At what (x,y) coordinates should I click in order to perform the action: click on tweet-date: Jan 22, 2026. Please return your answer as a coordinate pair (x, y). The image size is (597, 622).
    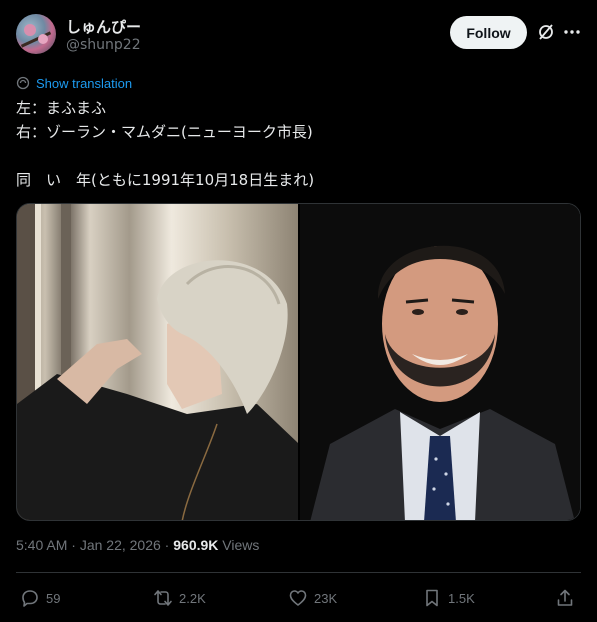
    Looking at the image, I should click on (120, 545).